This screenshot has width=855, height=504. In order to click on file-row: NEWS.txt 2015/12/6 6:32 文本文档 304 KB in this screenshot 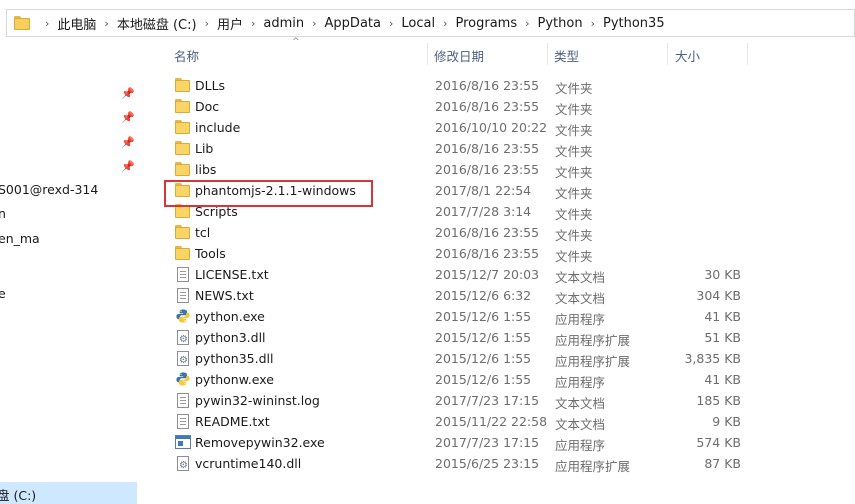, I will do `click(504, 295)`.